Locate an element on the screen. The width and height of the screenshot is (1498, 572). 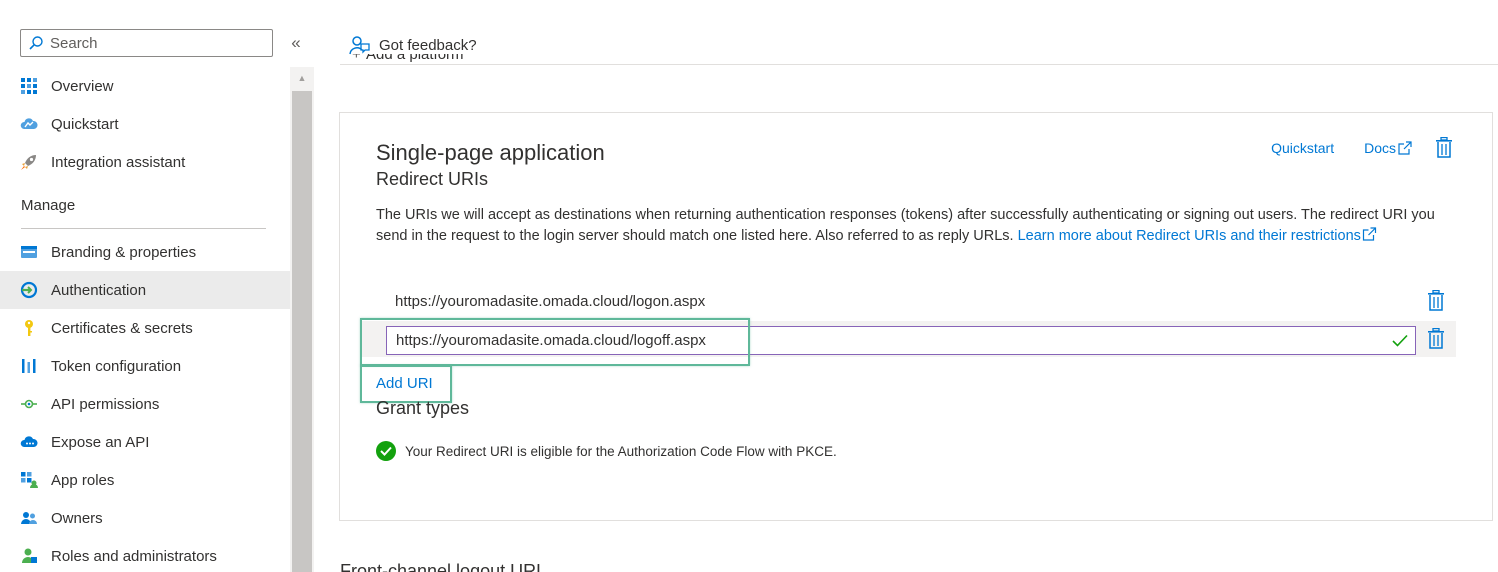
sidebar-item-roles-administrators: Roles and administrators is located at coordinates (145, 554).